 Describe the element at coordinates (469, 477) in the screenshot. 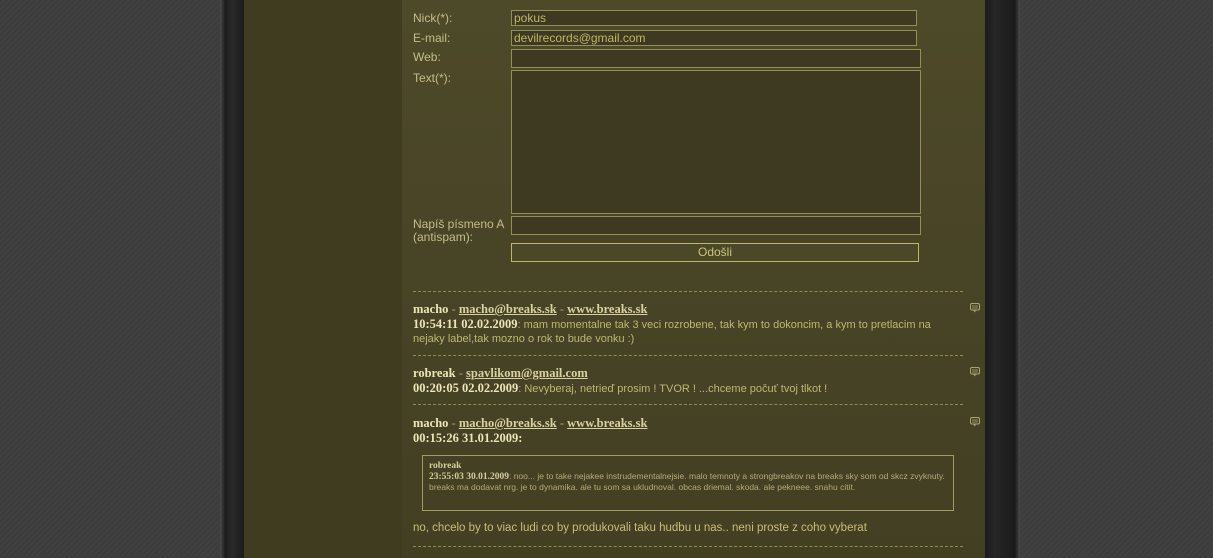

I see `quote-timestamp: 23:55:03 30.01.2009` at that location.